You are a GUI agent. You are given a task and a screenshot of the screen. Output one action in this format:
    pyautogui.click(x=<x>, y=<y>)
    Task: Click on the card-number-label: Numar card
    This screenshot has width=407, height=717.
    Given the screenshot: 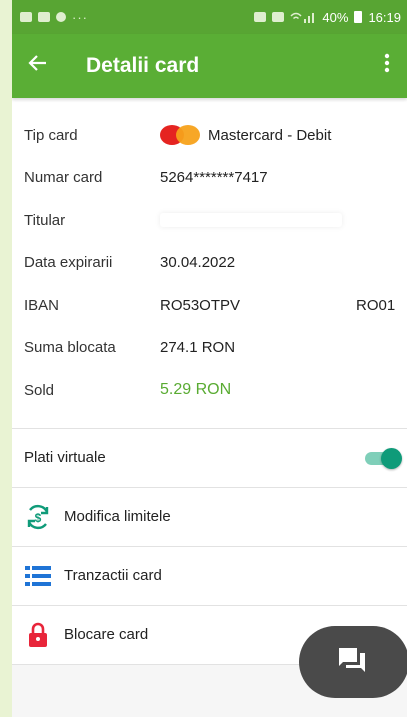 What is the action you would take?
    pyautogui.click(x=63, y=178)
    